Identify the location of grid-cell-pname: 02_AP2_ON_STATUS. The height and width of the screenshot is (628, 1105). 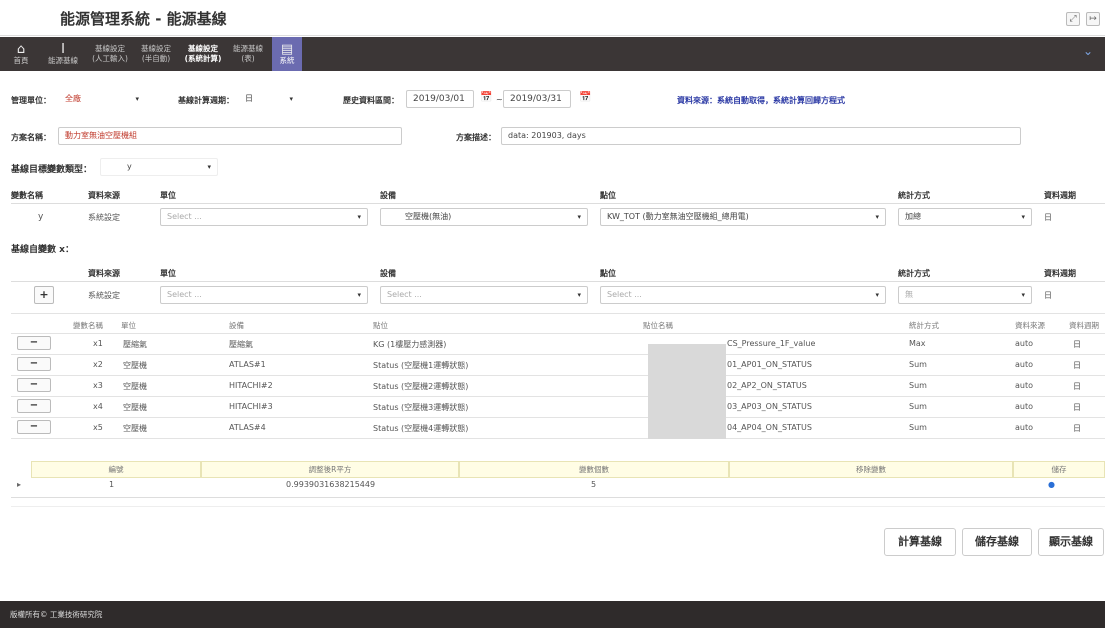
(767, 385).